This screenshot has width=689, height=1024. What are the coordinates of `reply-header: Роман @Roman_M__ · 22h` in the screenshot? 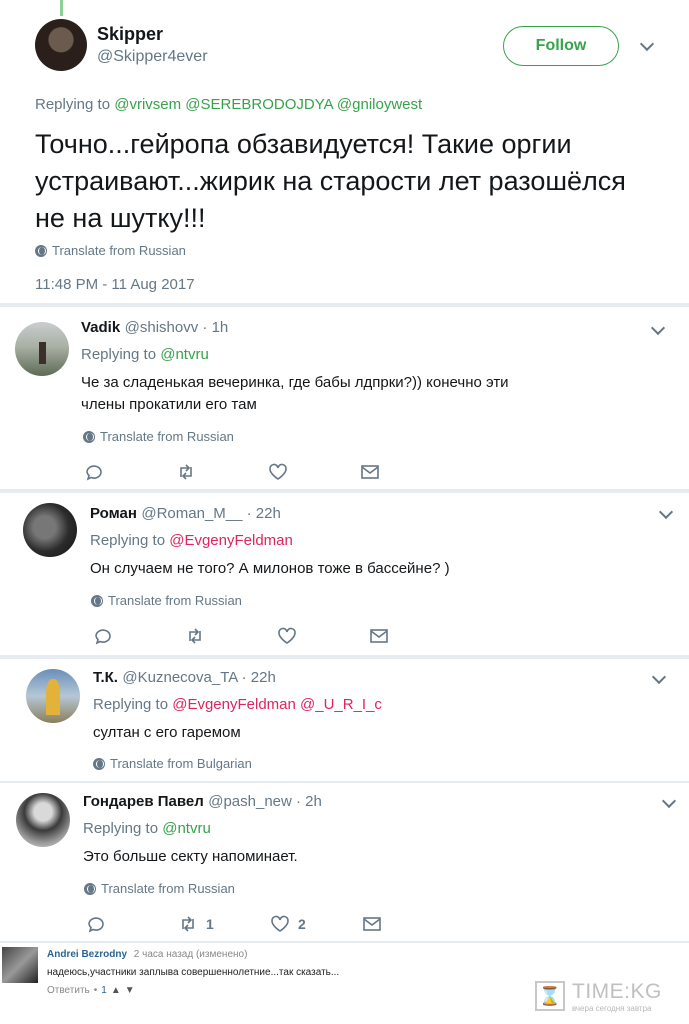 It's located at (185, 514).